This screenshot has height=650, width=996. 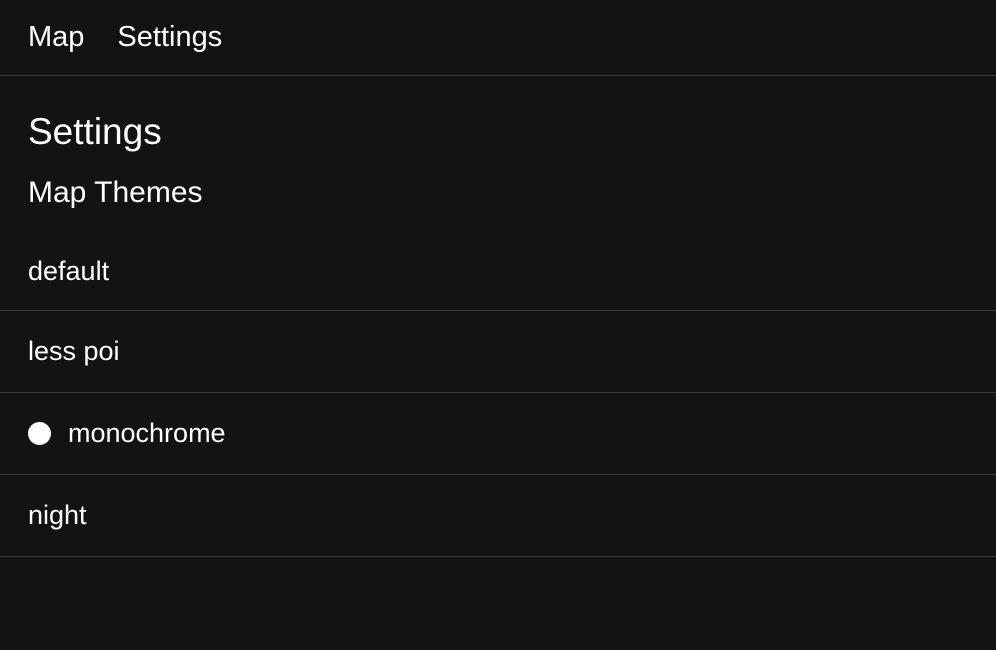 I want to click on page-title: Settings, so click(x=95, y=131).